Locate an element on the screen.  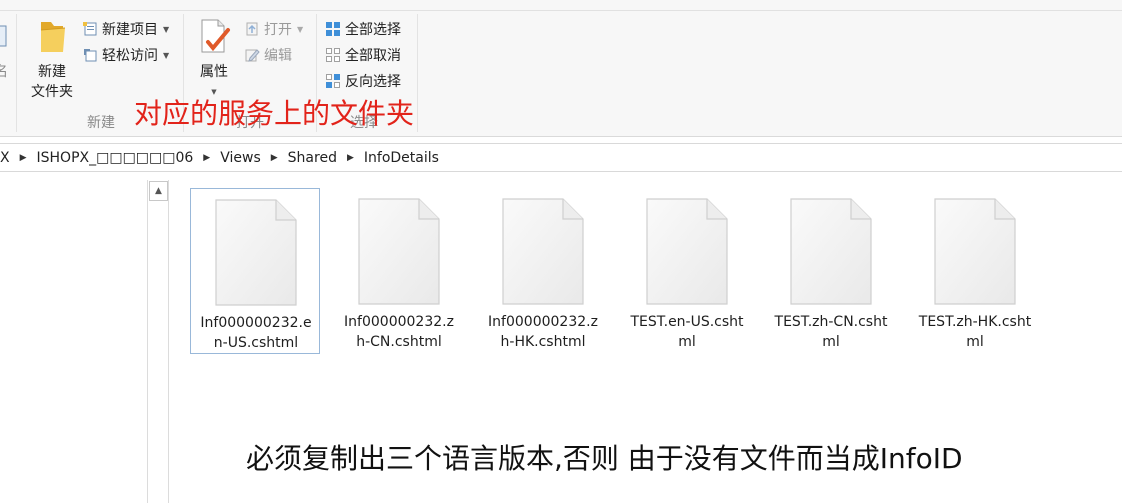
file-name: Inf000000232.en-US.cshtml is located at coordinates (256, 333).